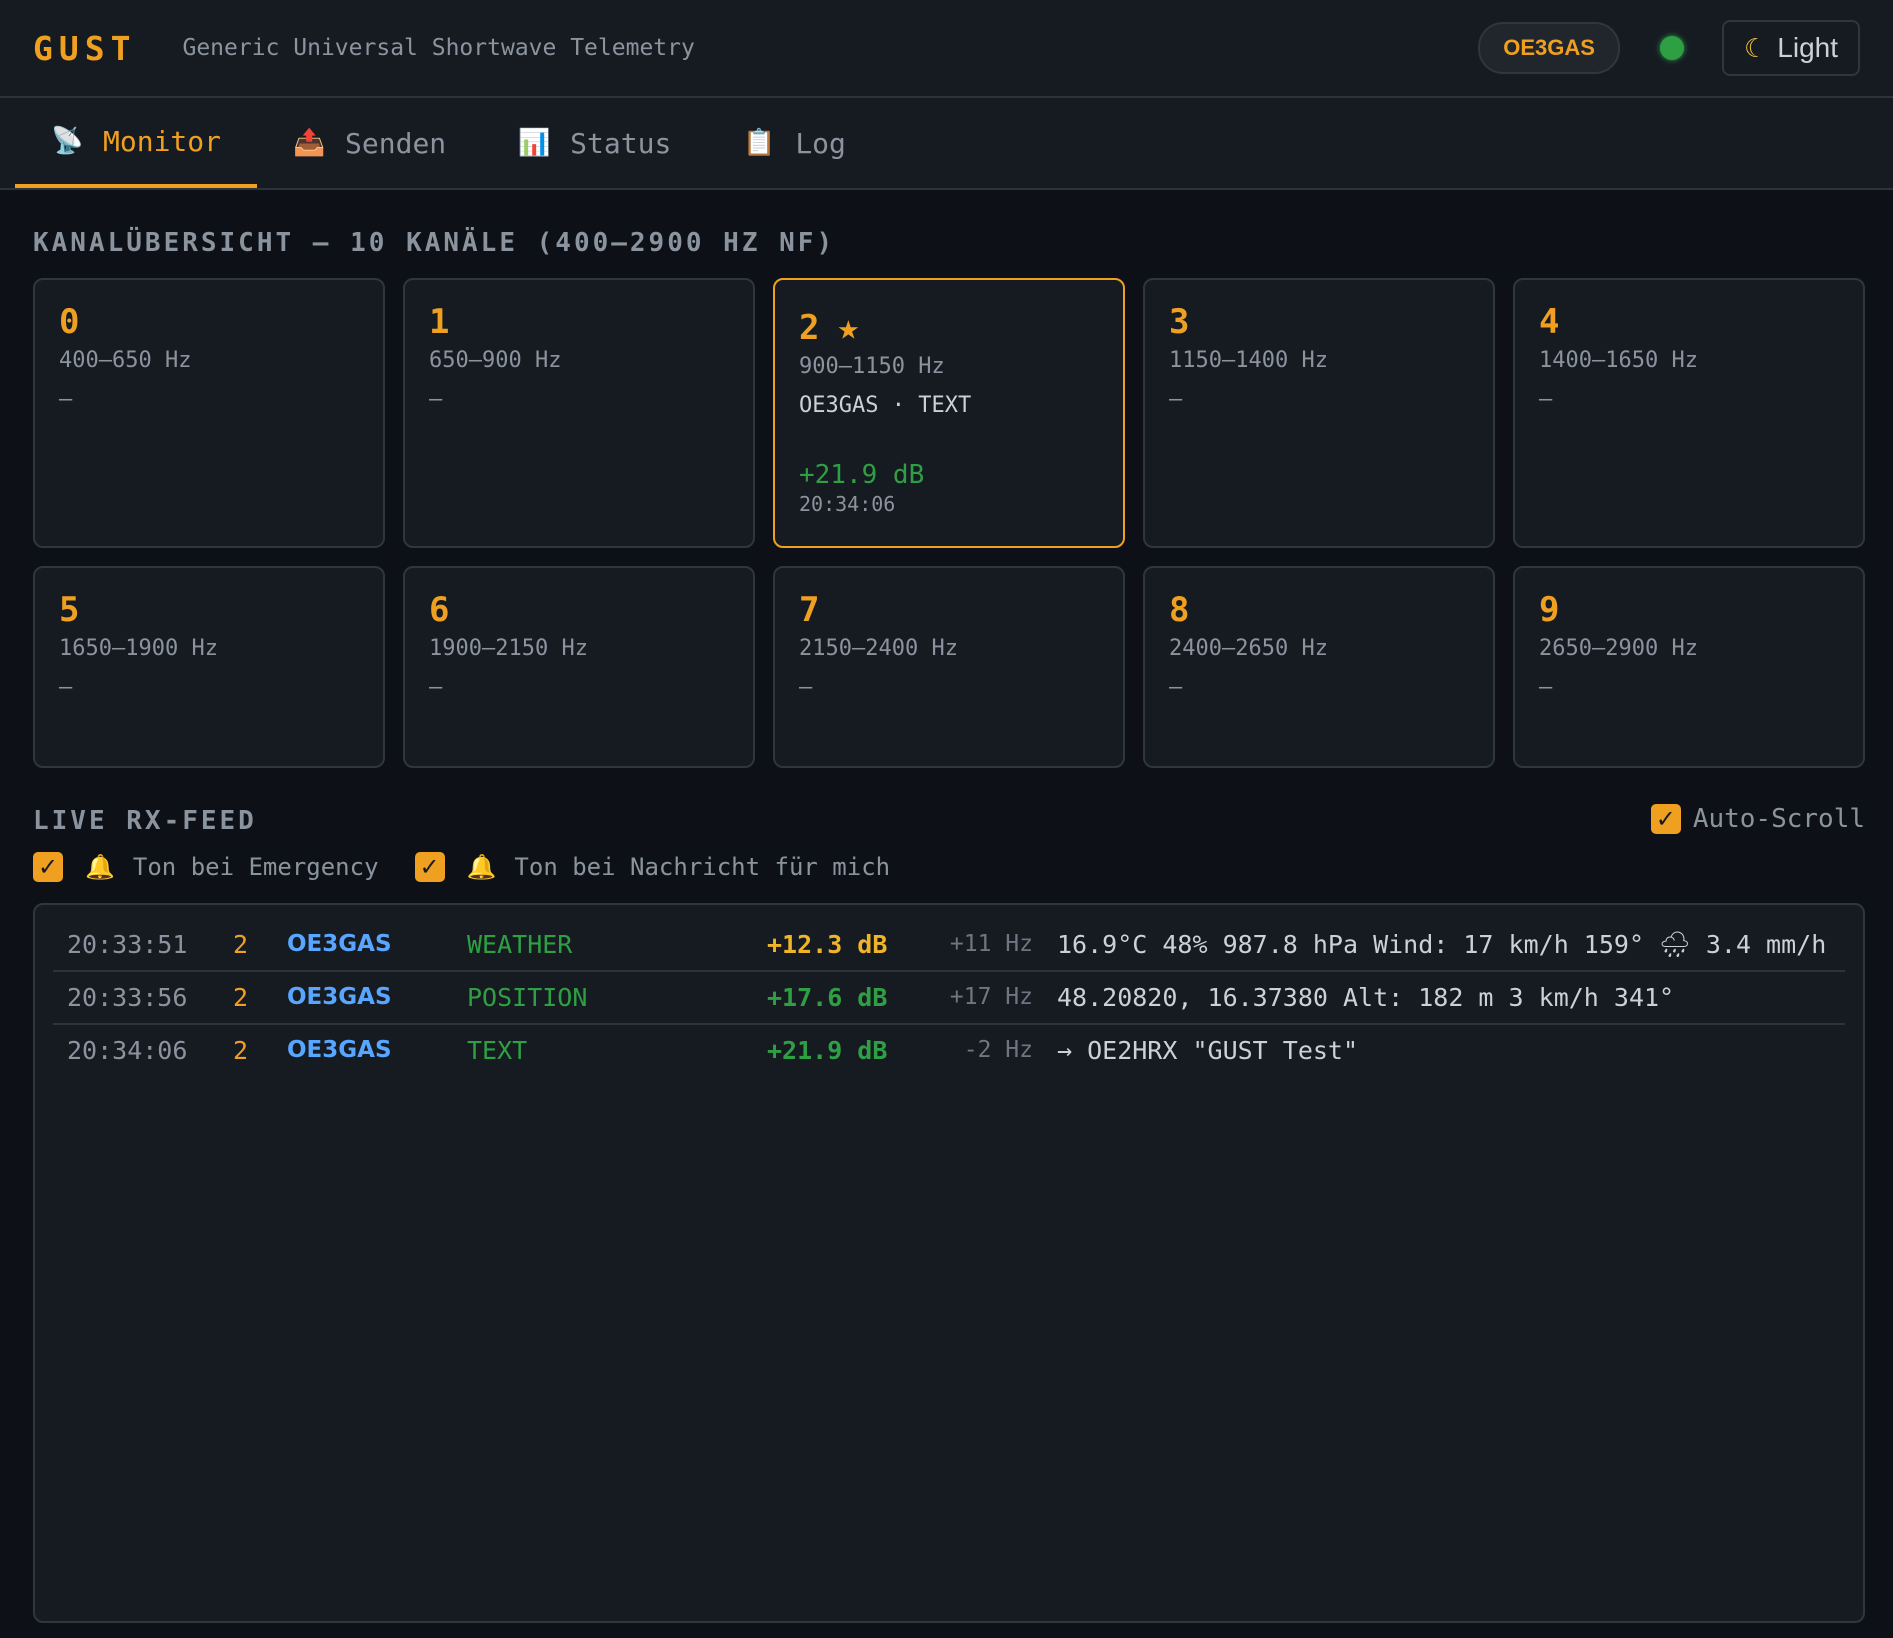  What do you see at coordinates (1689, 667) in the screenshot?
I see `channel-card-9: 9 2650–2900 Hz —` at bounding box center [1689, 667].